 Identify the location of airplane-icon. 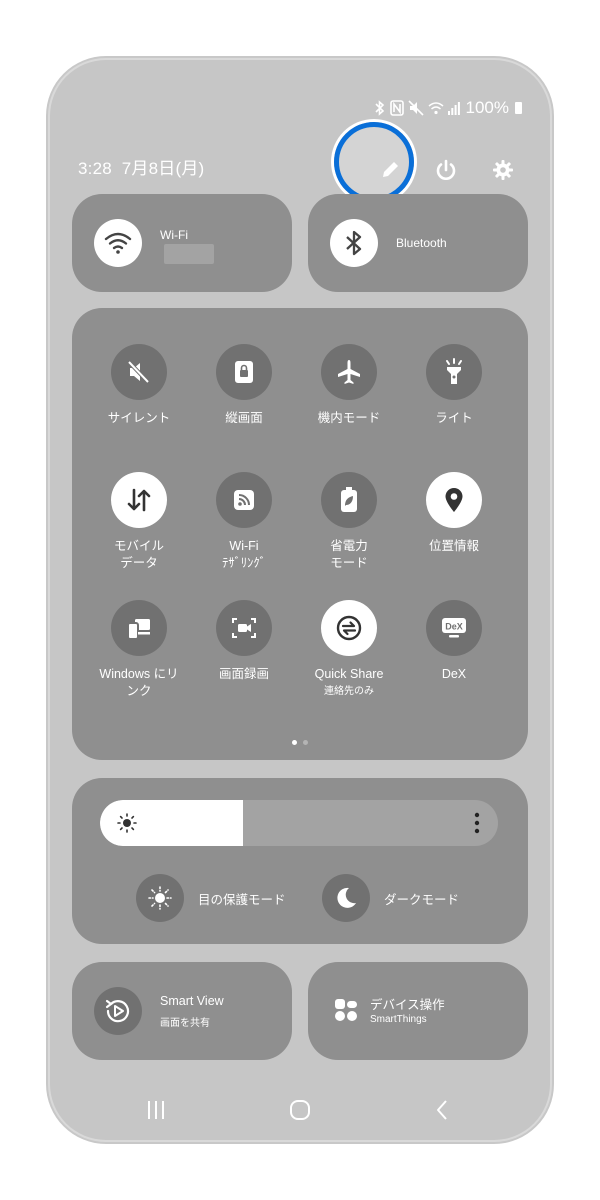
(349, 372).